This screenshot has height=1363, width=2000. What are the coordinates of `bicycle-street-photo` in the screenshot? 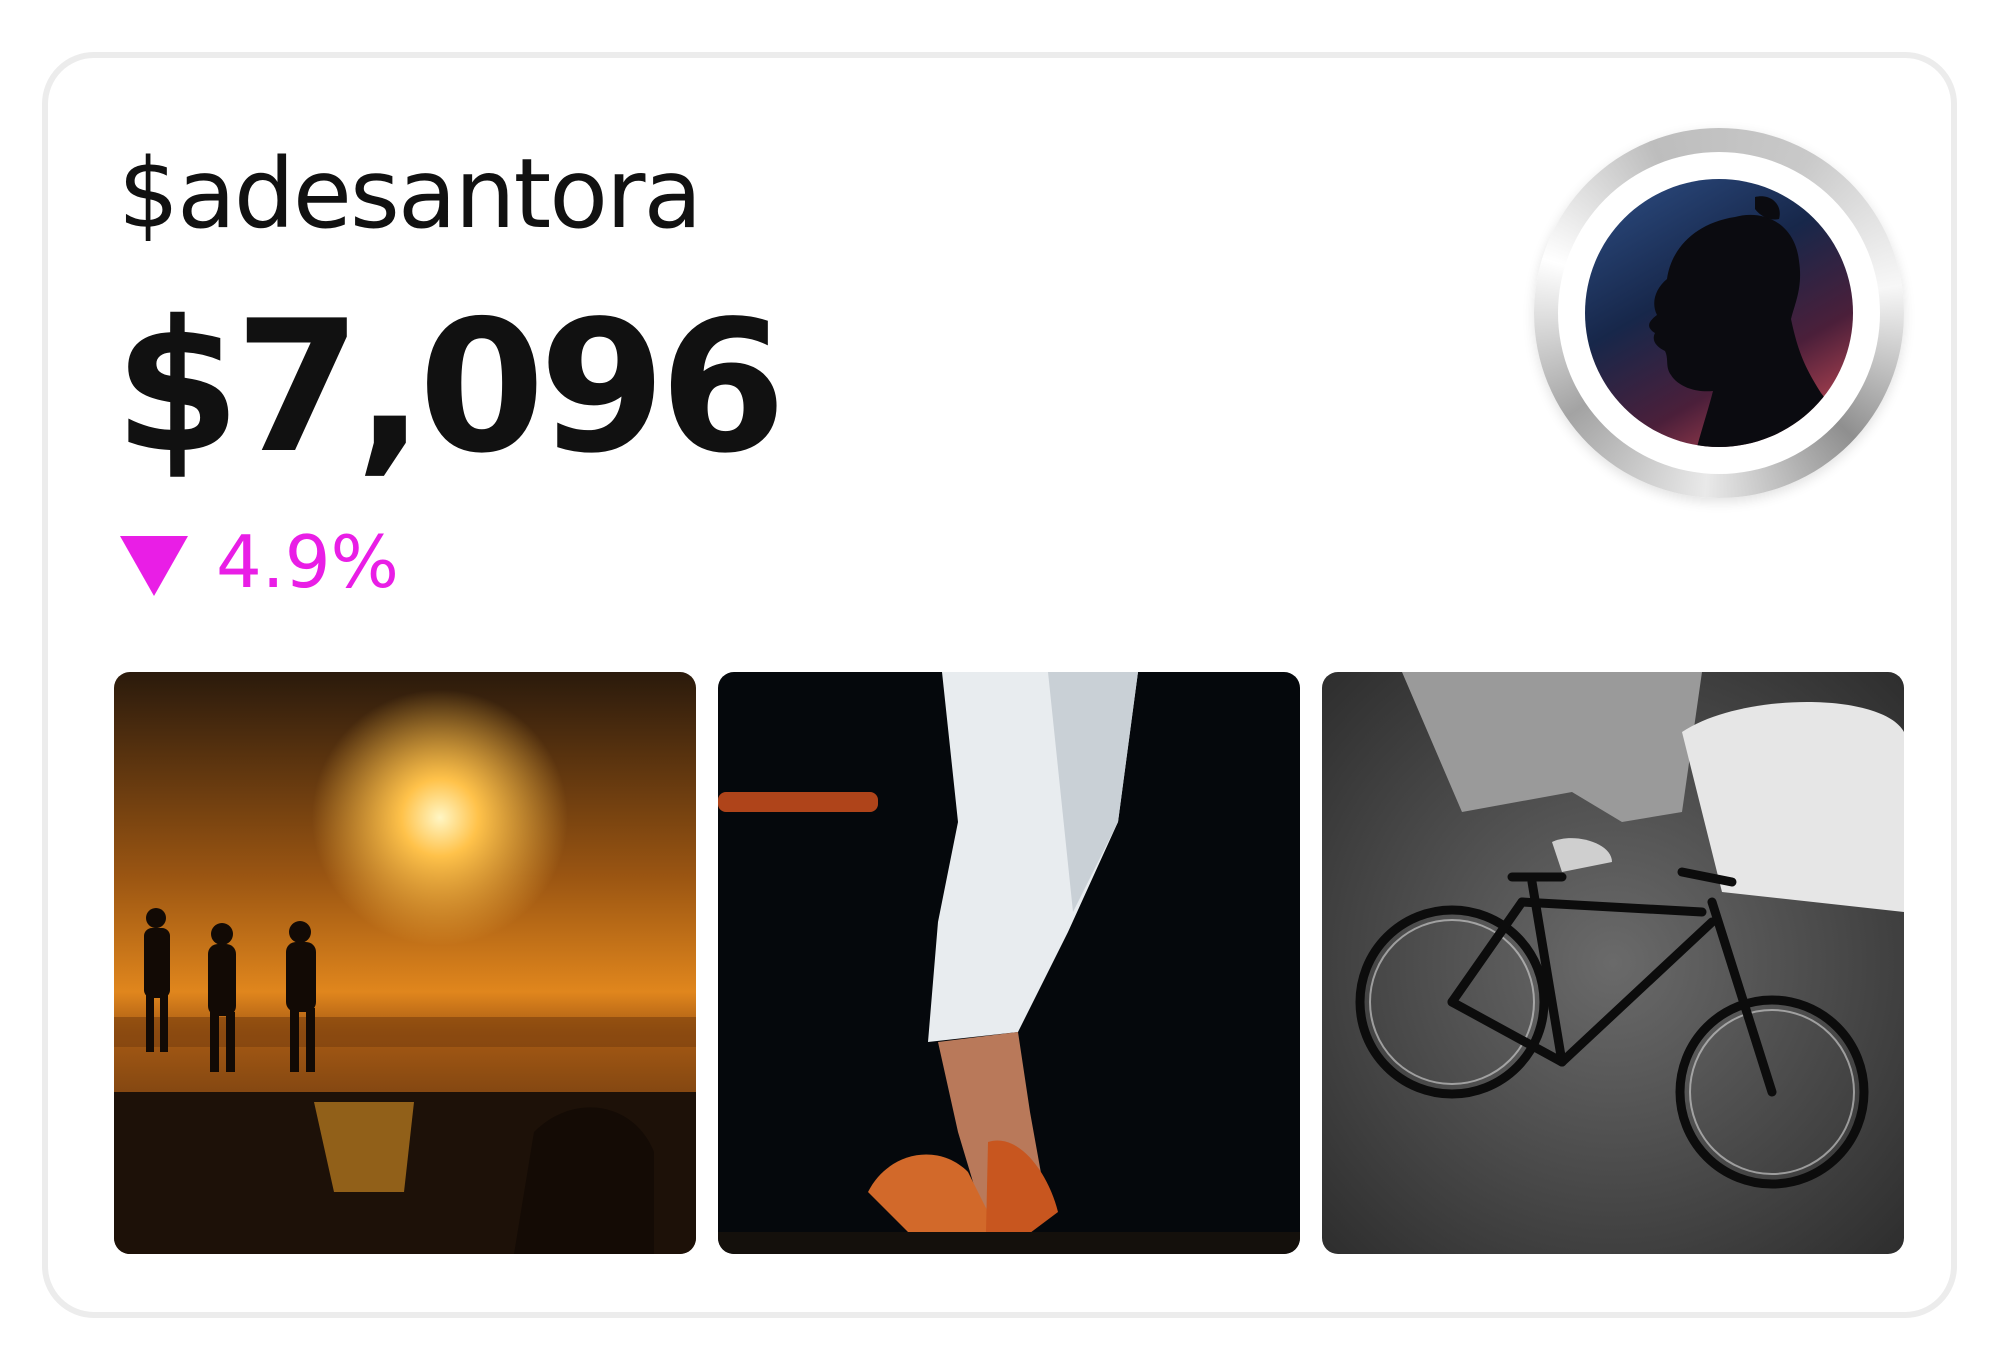 It's located at (1613, 963).